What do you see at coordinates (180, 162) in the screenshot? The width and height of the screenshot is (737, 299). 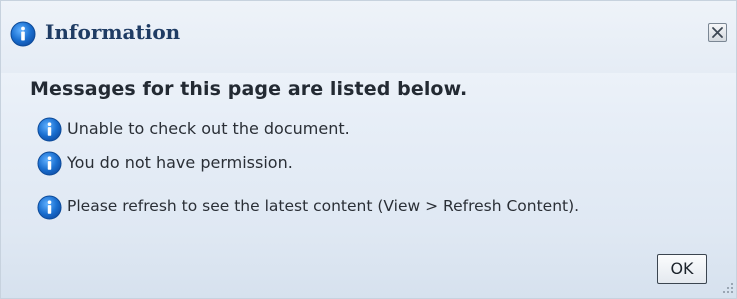 I see `message-text: You do not have permission.` at bounding box center [180, 162].